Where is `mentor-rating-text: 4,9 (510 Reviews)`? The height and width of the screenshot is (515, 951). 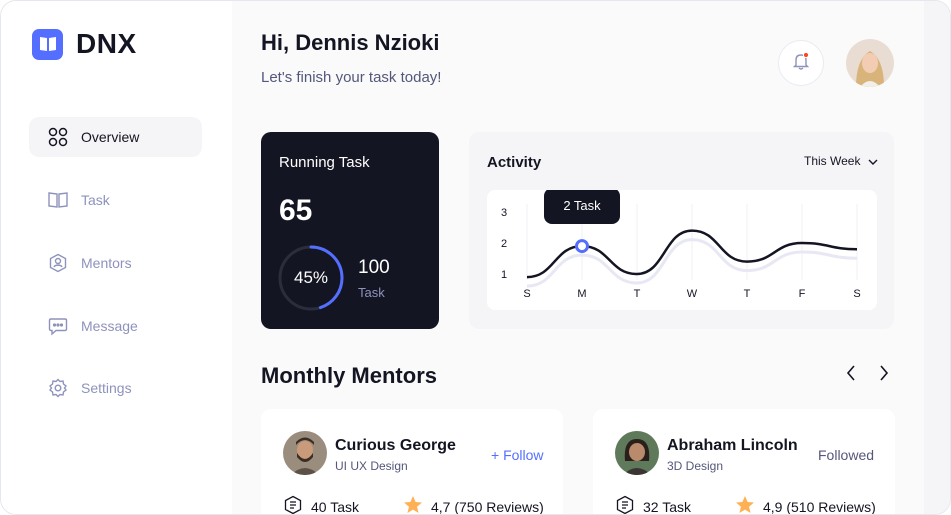 mentor-rating-text: 4,9 (510 Reviews) is located at coordinates (819, 506).